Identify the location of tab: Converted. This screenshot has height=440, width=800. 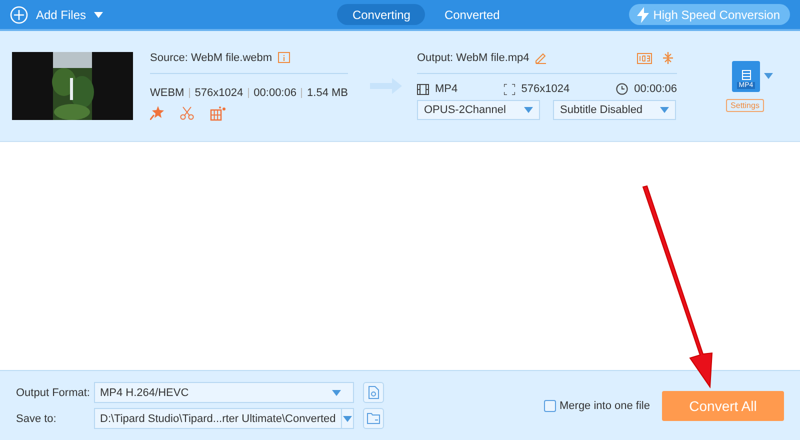
(472, 14).